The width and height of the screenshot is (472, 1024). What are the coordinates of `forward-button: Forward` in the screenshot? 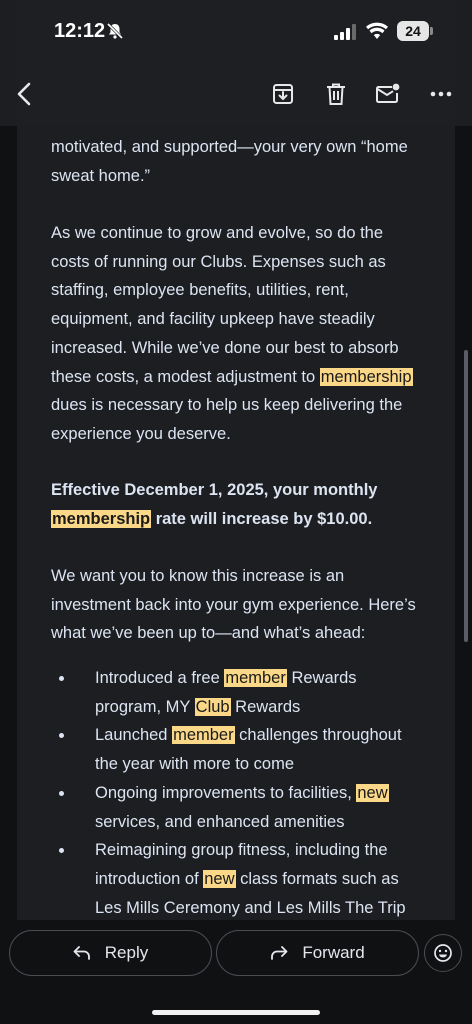 It's located at (317, 953).